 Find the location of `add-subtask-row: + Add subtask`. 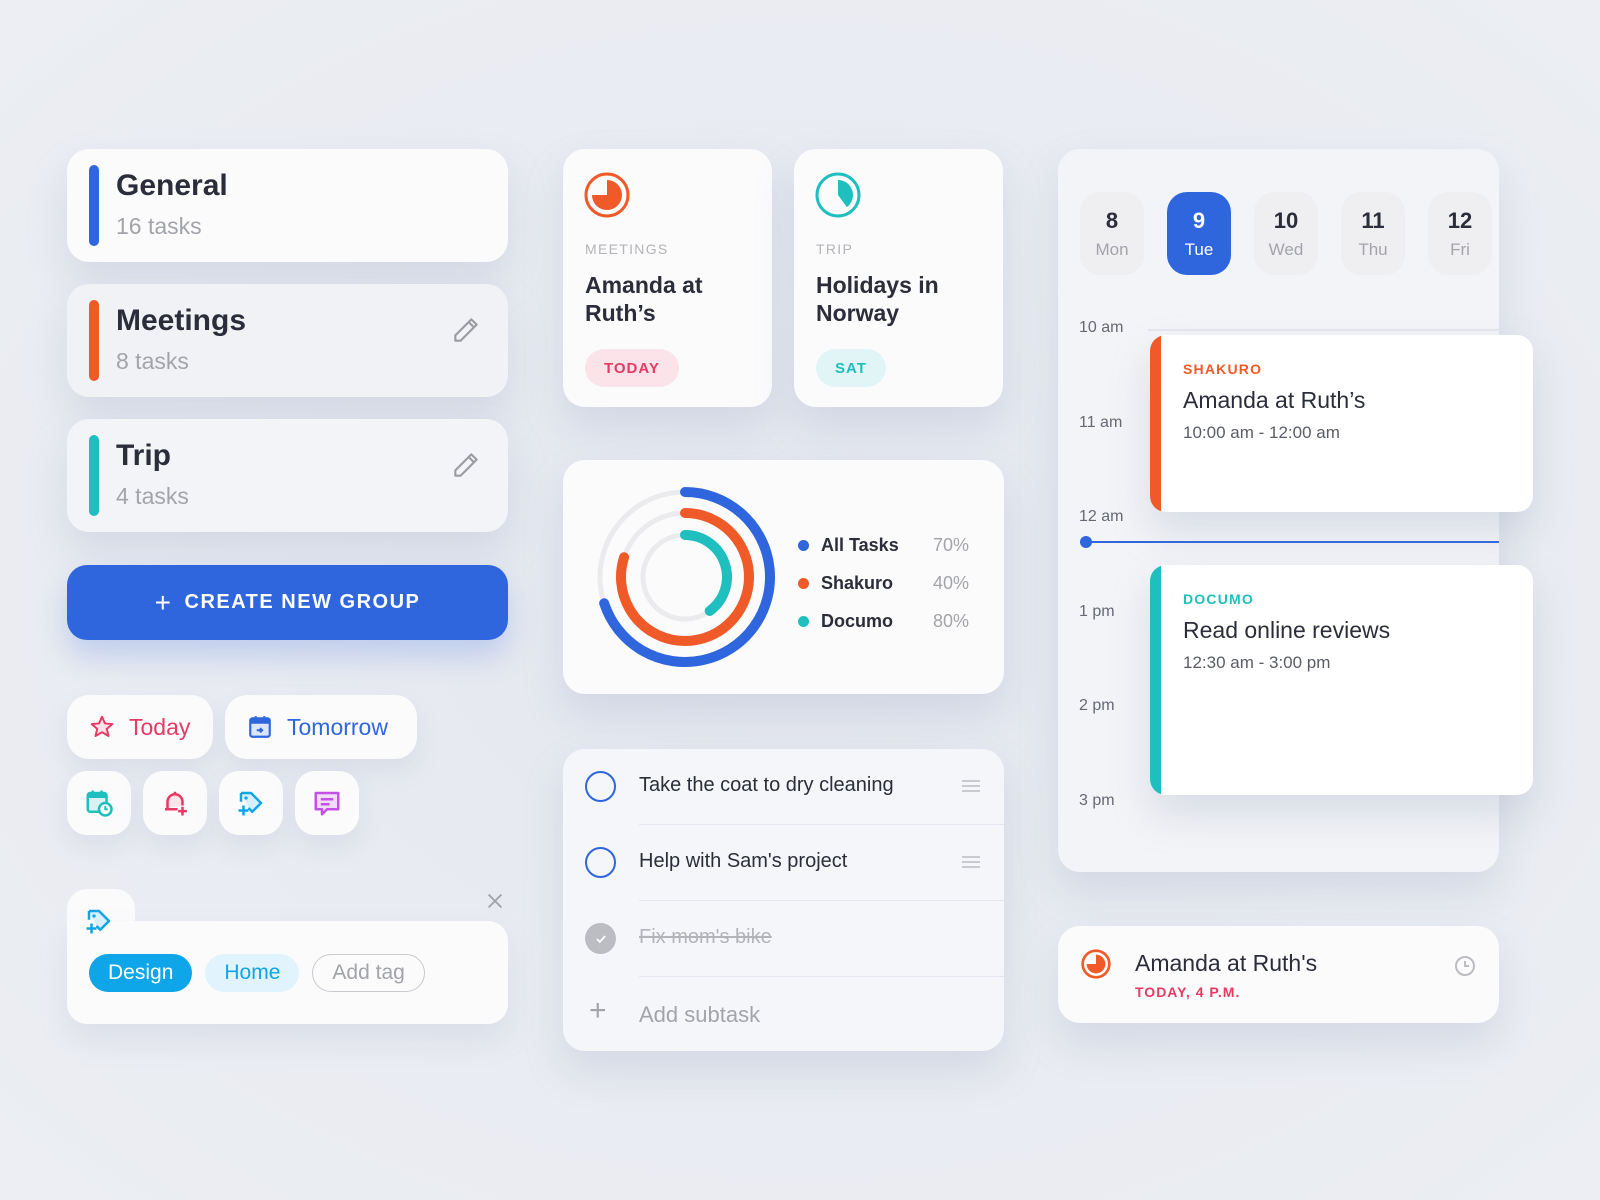

add-subtask-row: + Add subtask is located at coordinates (783, 1015).